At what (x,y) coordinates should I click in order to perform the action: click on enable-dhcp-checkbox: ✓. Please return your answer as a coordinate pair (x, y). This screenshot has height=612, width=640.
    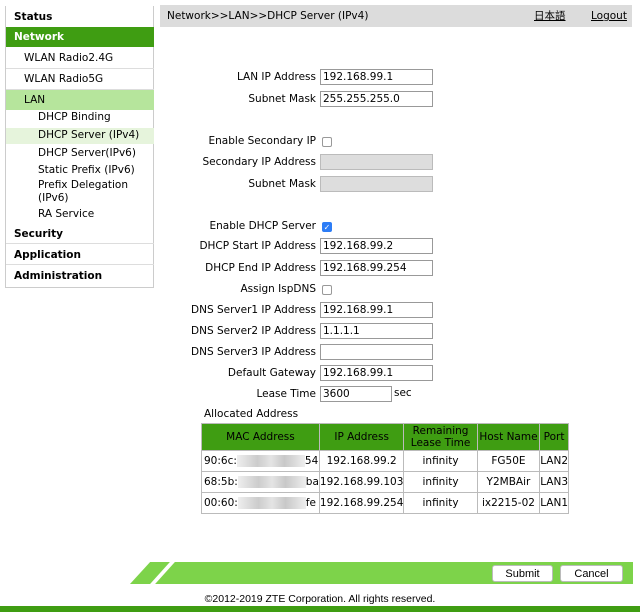
    Looking at the image, I should click on (327, 227).